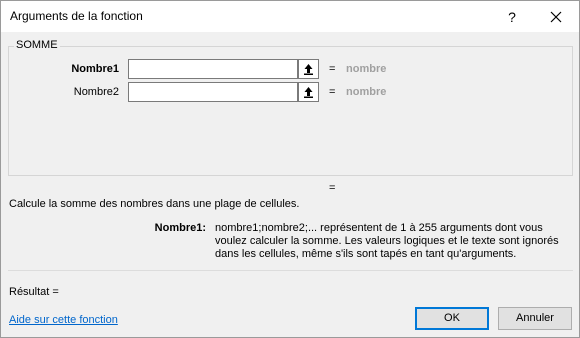 This screenshot has width=580, height=338. Describe the element at coordinates (512, 17) in the screenshot. I see `help-button: ?` at that location.